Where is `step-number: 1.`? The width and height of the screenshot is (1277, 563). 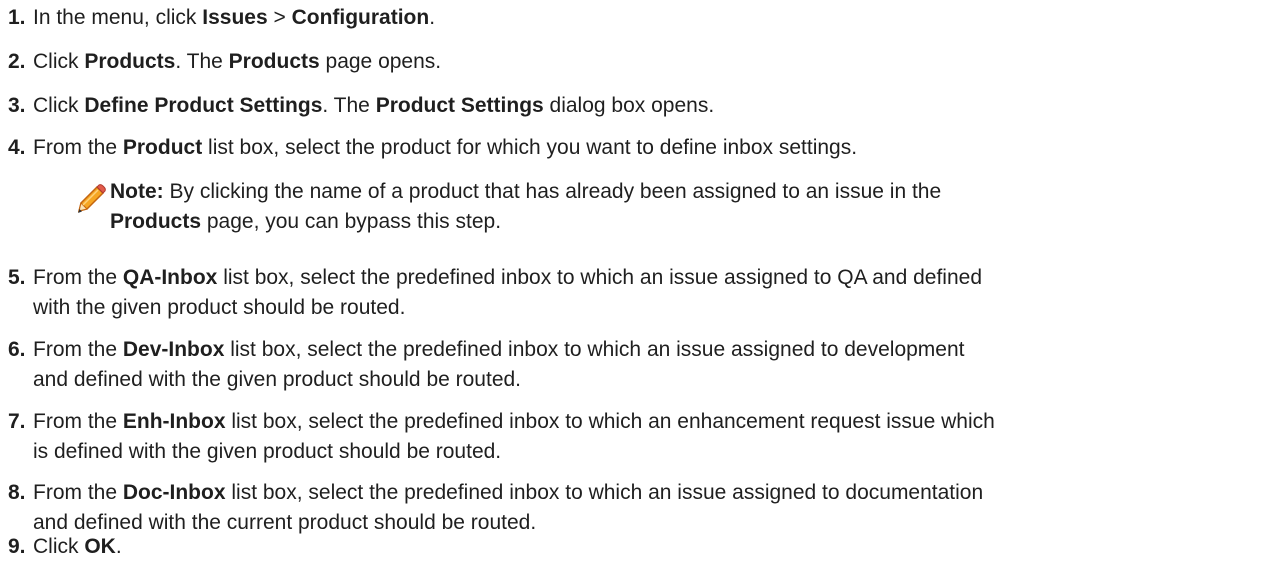
step-number: 1. is located at coordinates (17, 17).